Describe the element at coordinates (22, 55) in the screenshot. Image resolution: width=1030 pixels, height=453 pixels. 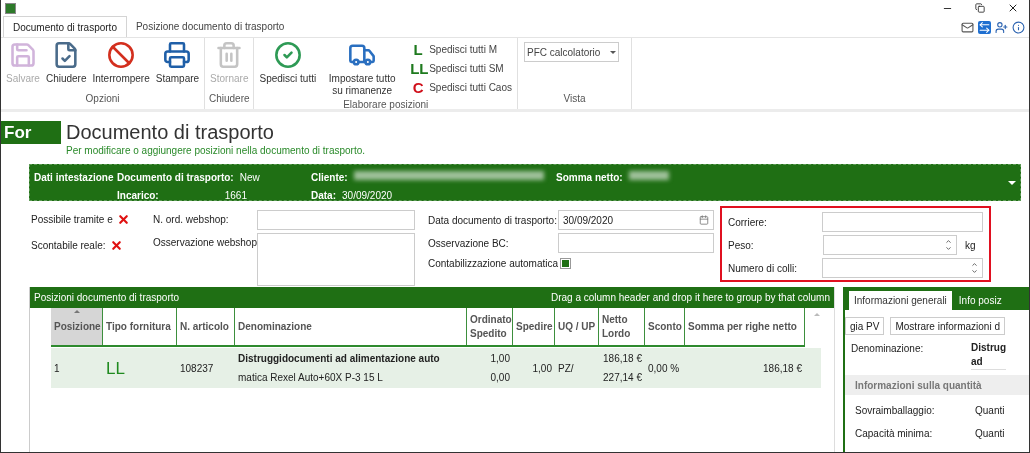
I see `save-icon` at that location.